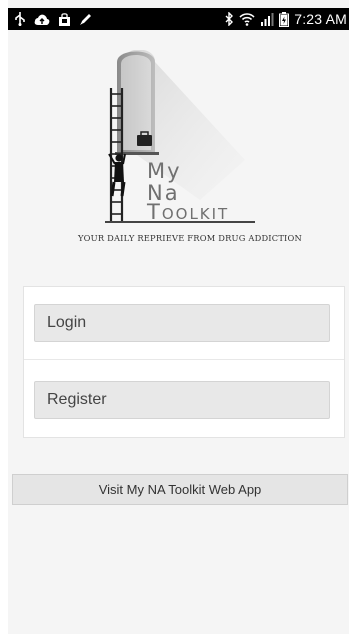 The image size is (352, 634). What do you see at coordinates (247, 19) in the screenshot?
I see `wifi-icon` at bounding box center [247, 19].